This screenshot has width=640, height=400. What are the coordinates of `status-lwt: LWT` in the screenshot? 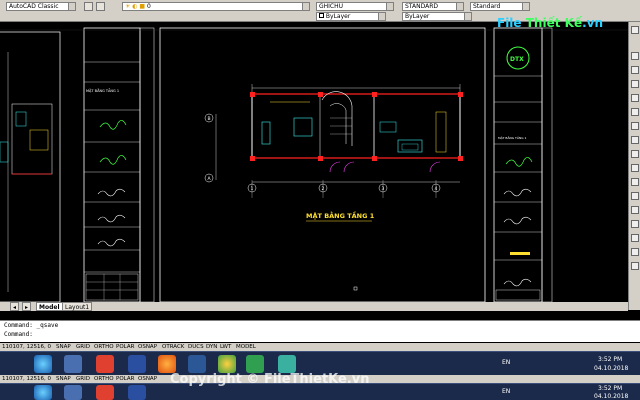 It's located at (225, 347).